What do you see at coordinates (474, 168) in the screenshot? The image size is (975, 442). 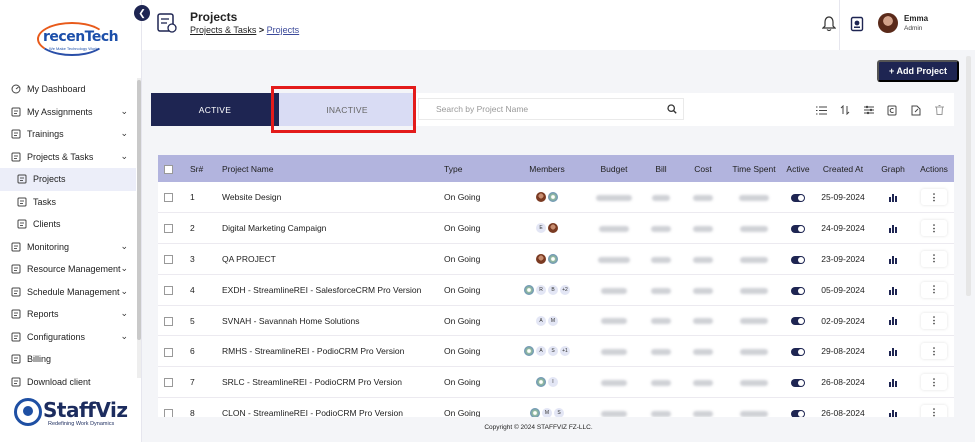 I see `column-header: Type` at bounding box center [474, 168].